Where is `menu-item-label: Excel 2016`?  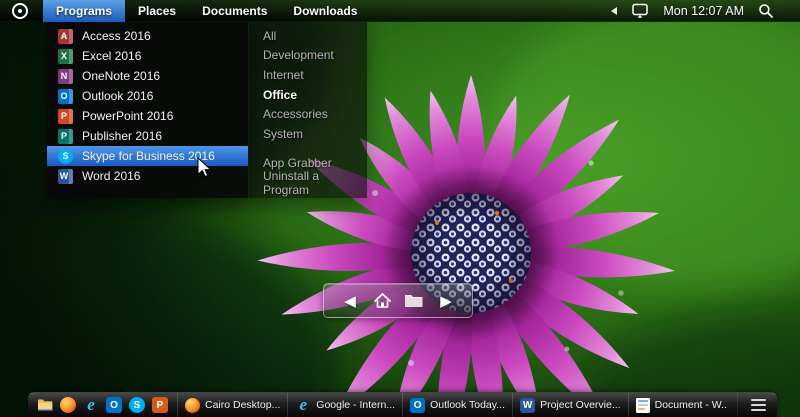 menu-item-label: Excel 2016 is located at coordinates (112, 56).